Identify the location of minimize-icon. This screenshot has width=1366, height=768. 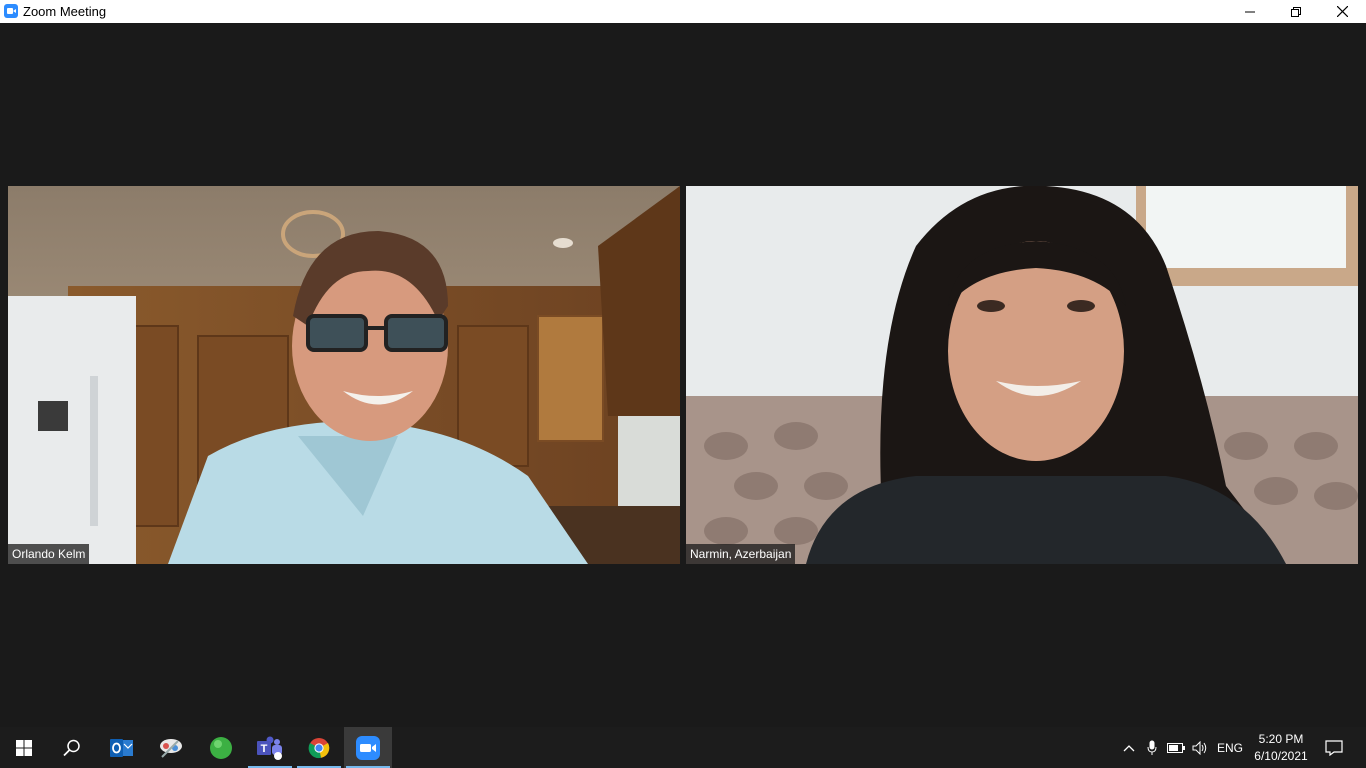
(1250, 11).